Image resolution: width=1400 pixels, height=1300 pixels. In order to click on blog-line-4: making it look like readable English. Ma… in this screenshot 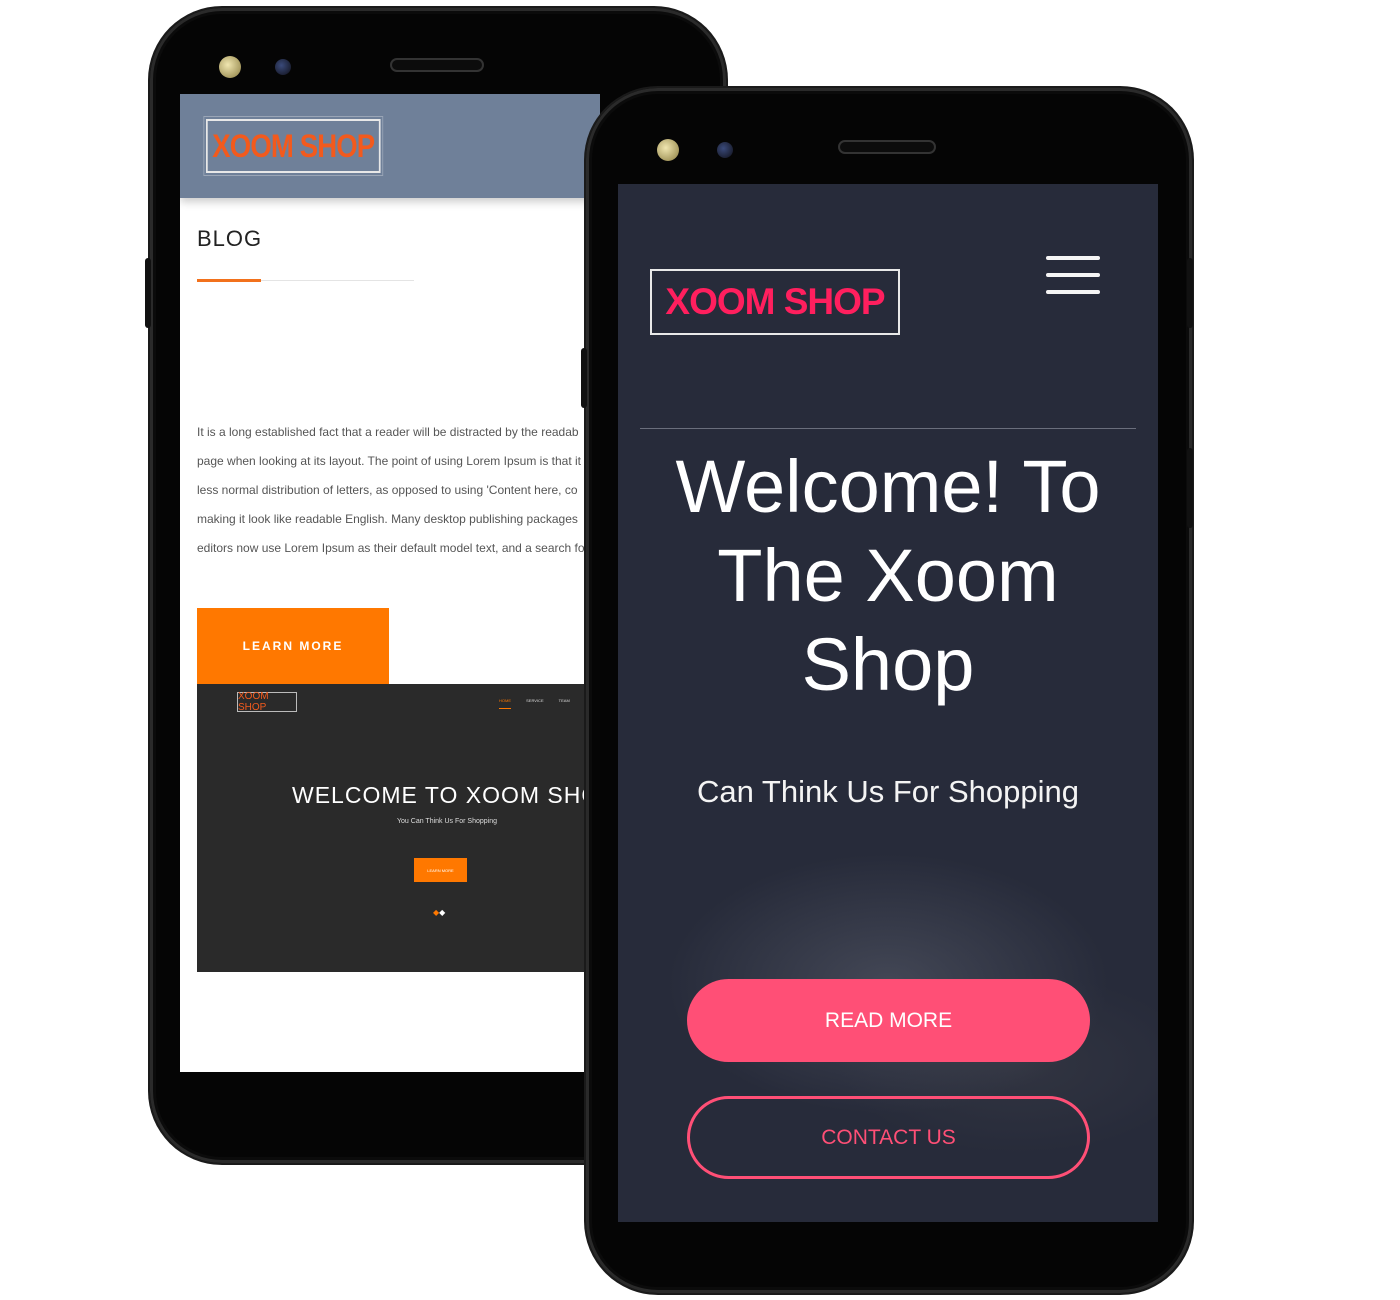, I will do `click(387, 519)`.